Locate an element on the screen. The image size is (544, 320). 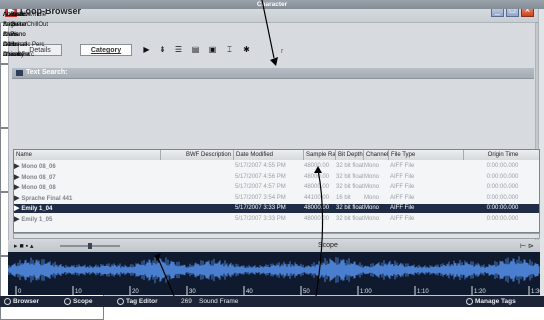
col-header-sample-rate: Sample Rate is located at coordinates (320, 155).